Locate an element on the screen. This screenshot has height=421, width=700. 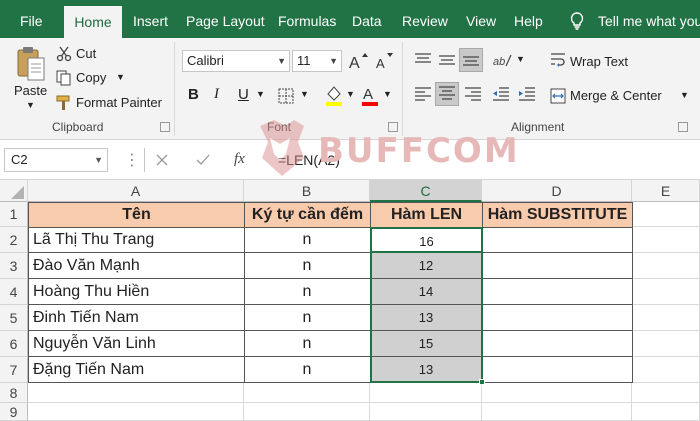
row-header-6: 6 is located at coordinates (14, 344).